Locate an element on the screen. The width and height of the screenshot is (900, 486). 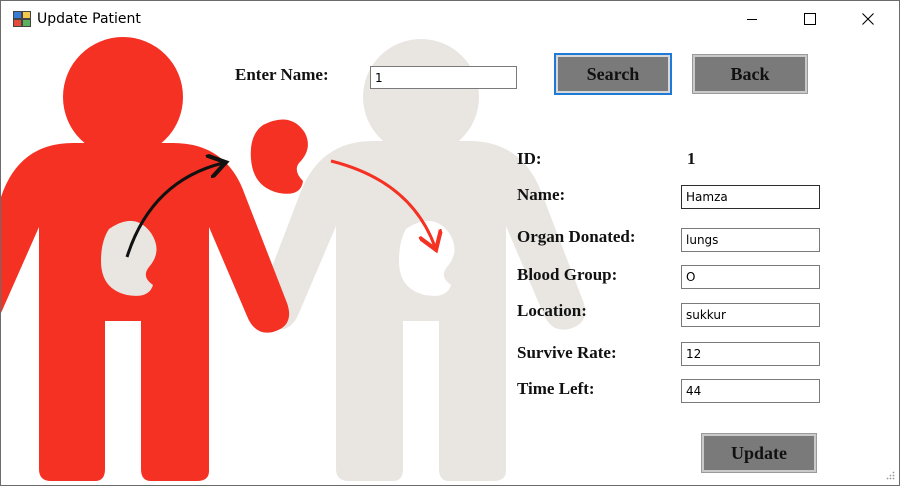
organ-donated-label: Organ Donated: is located at coordinates (576, 236).